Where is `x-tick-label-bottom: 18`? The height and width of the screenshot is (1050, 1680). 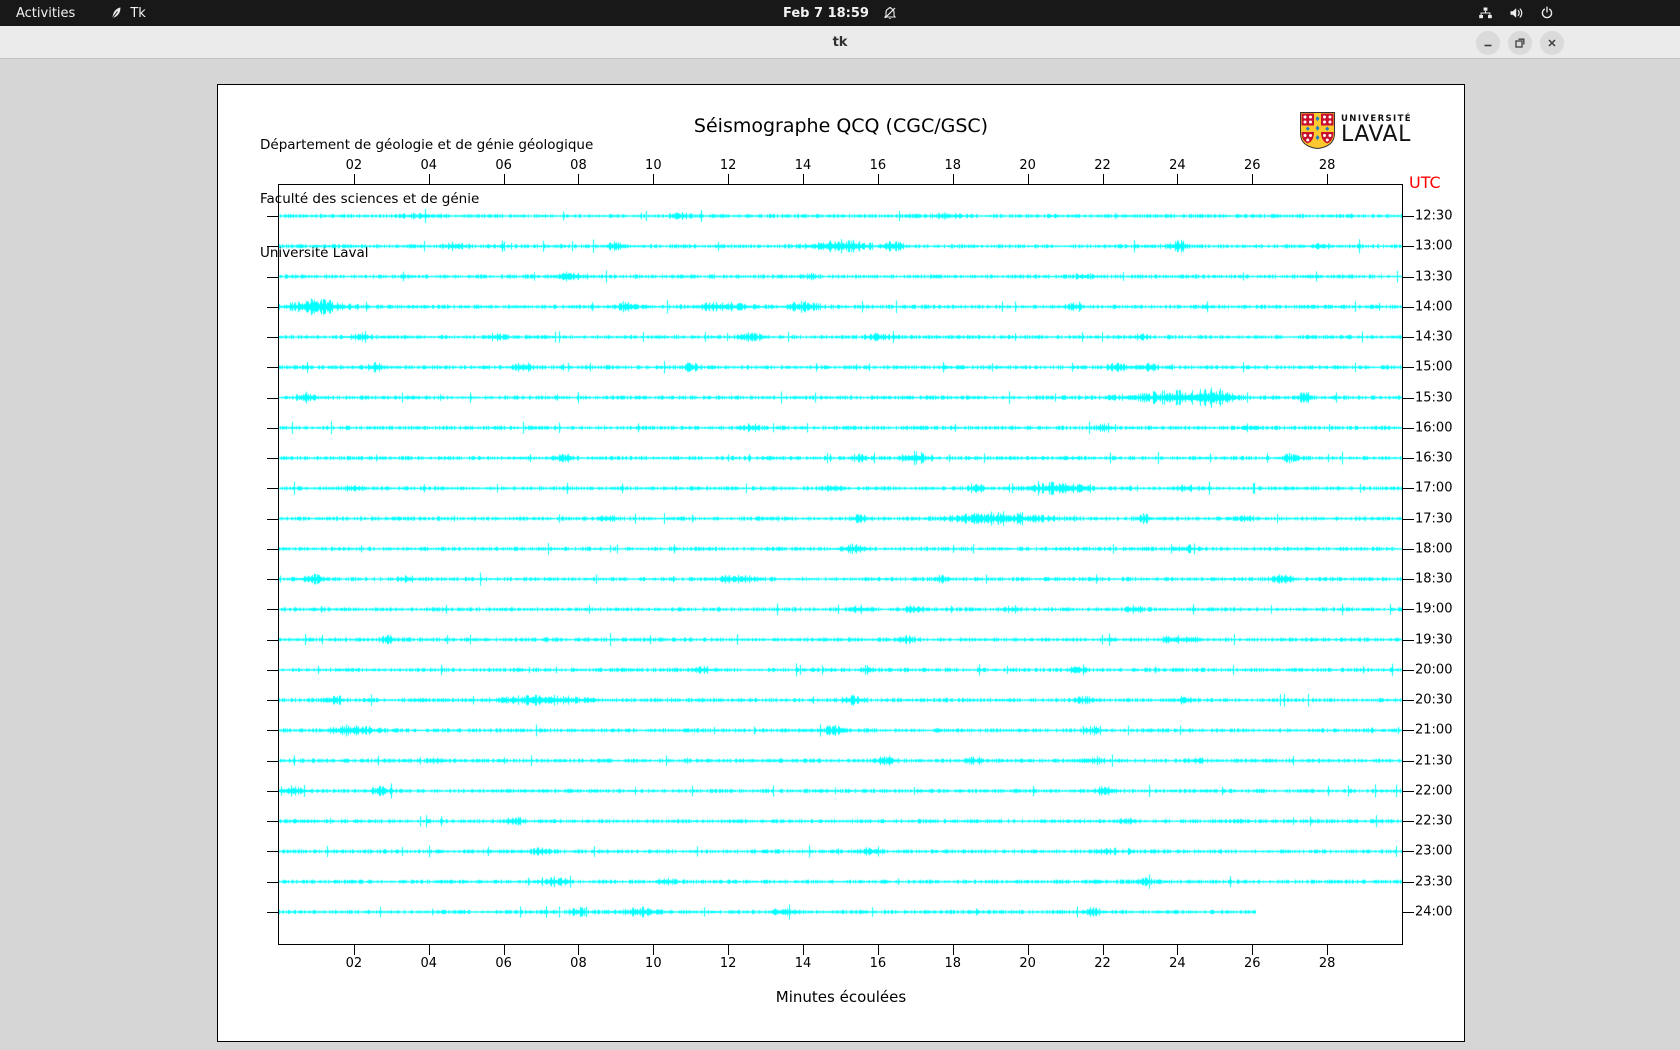
x-tick-label-bottom: 18 is located at coordinates (953, 963).